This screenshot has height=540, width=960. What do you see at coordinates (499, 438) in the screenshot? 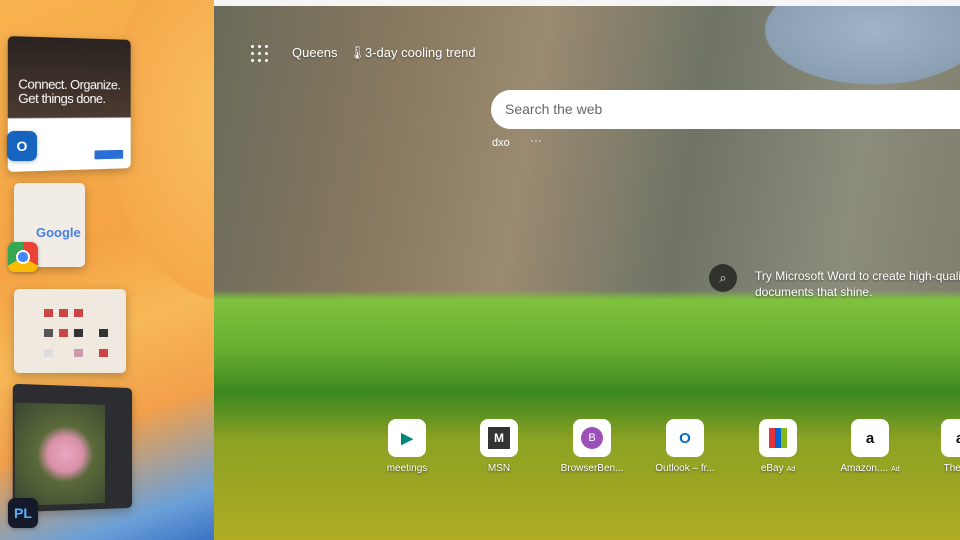
I see `msn-icon: M` at bounding box center [499, 438].